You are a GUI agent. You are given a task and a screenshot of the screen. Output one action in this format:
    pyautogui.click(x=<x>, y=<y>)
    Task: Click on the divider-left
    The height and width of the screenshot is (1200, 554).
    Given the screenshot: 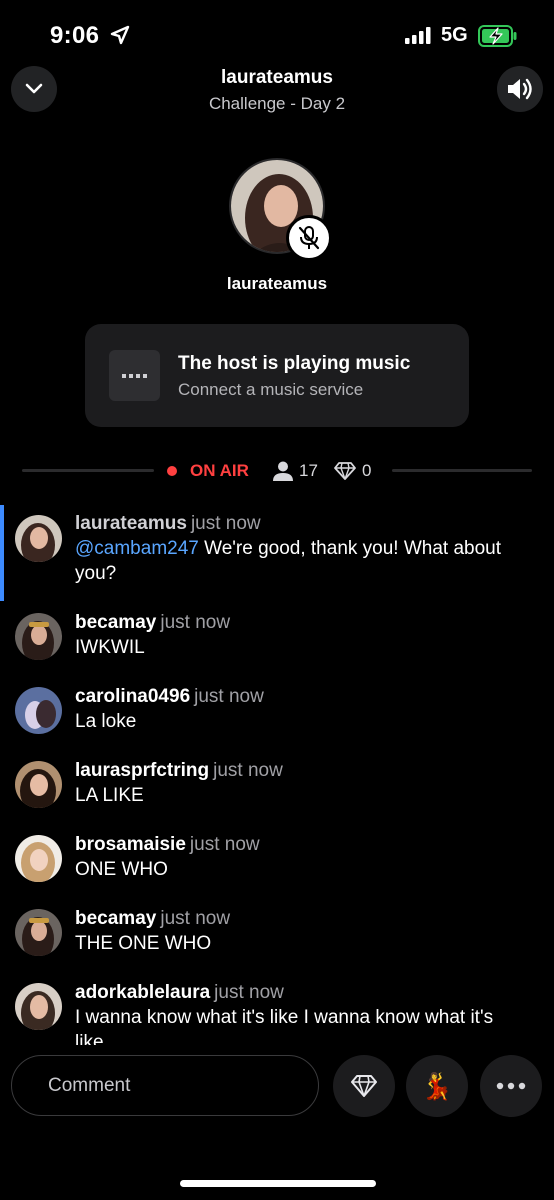 What is the action you would take?
    pyautogui.click(x=88, y=470)
    